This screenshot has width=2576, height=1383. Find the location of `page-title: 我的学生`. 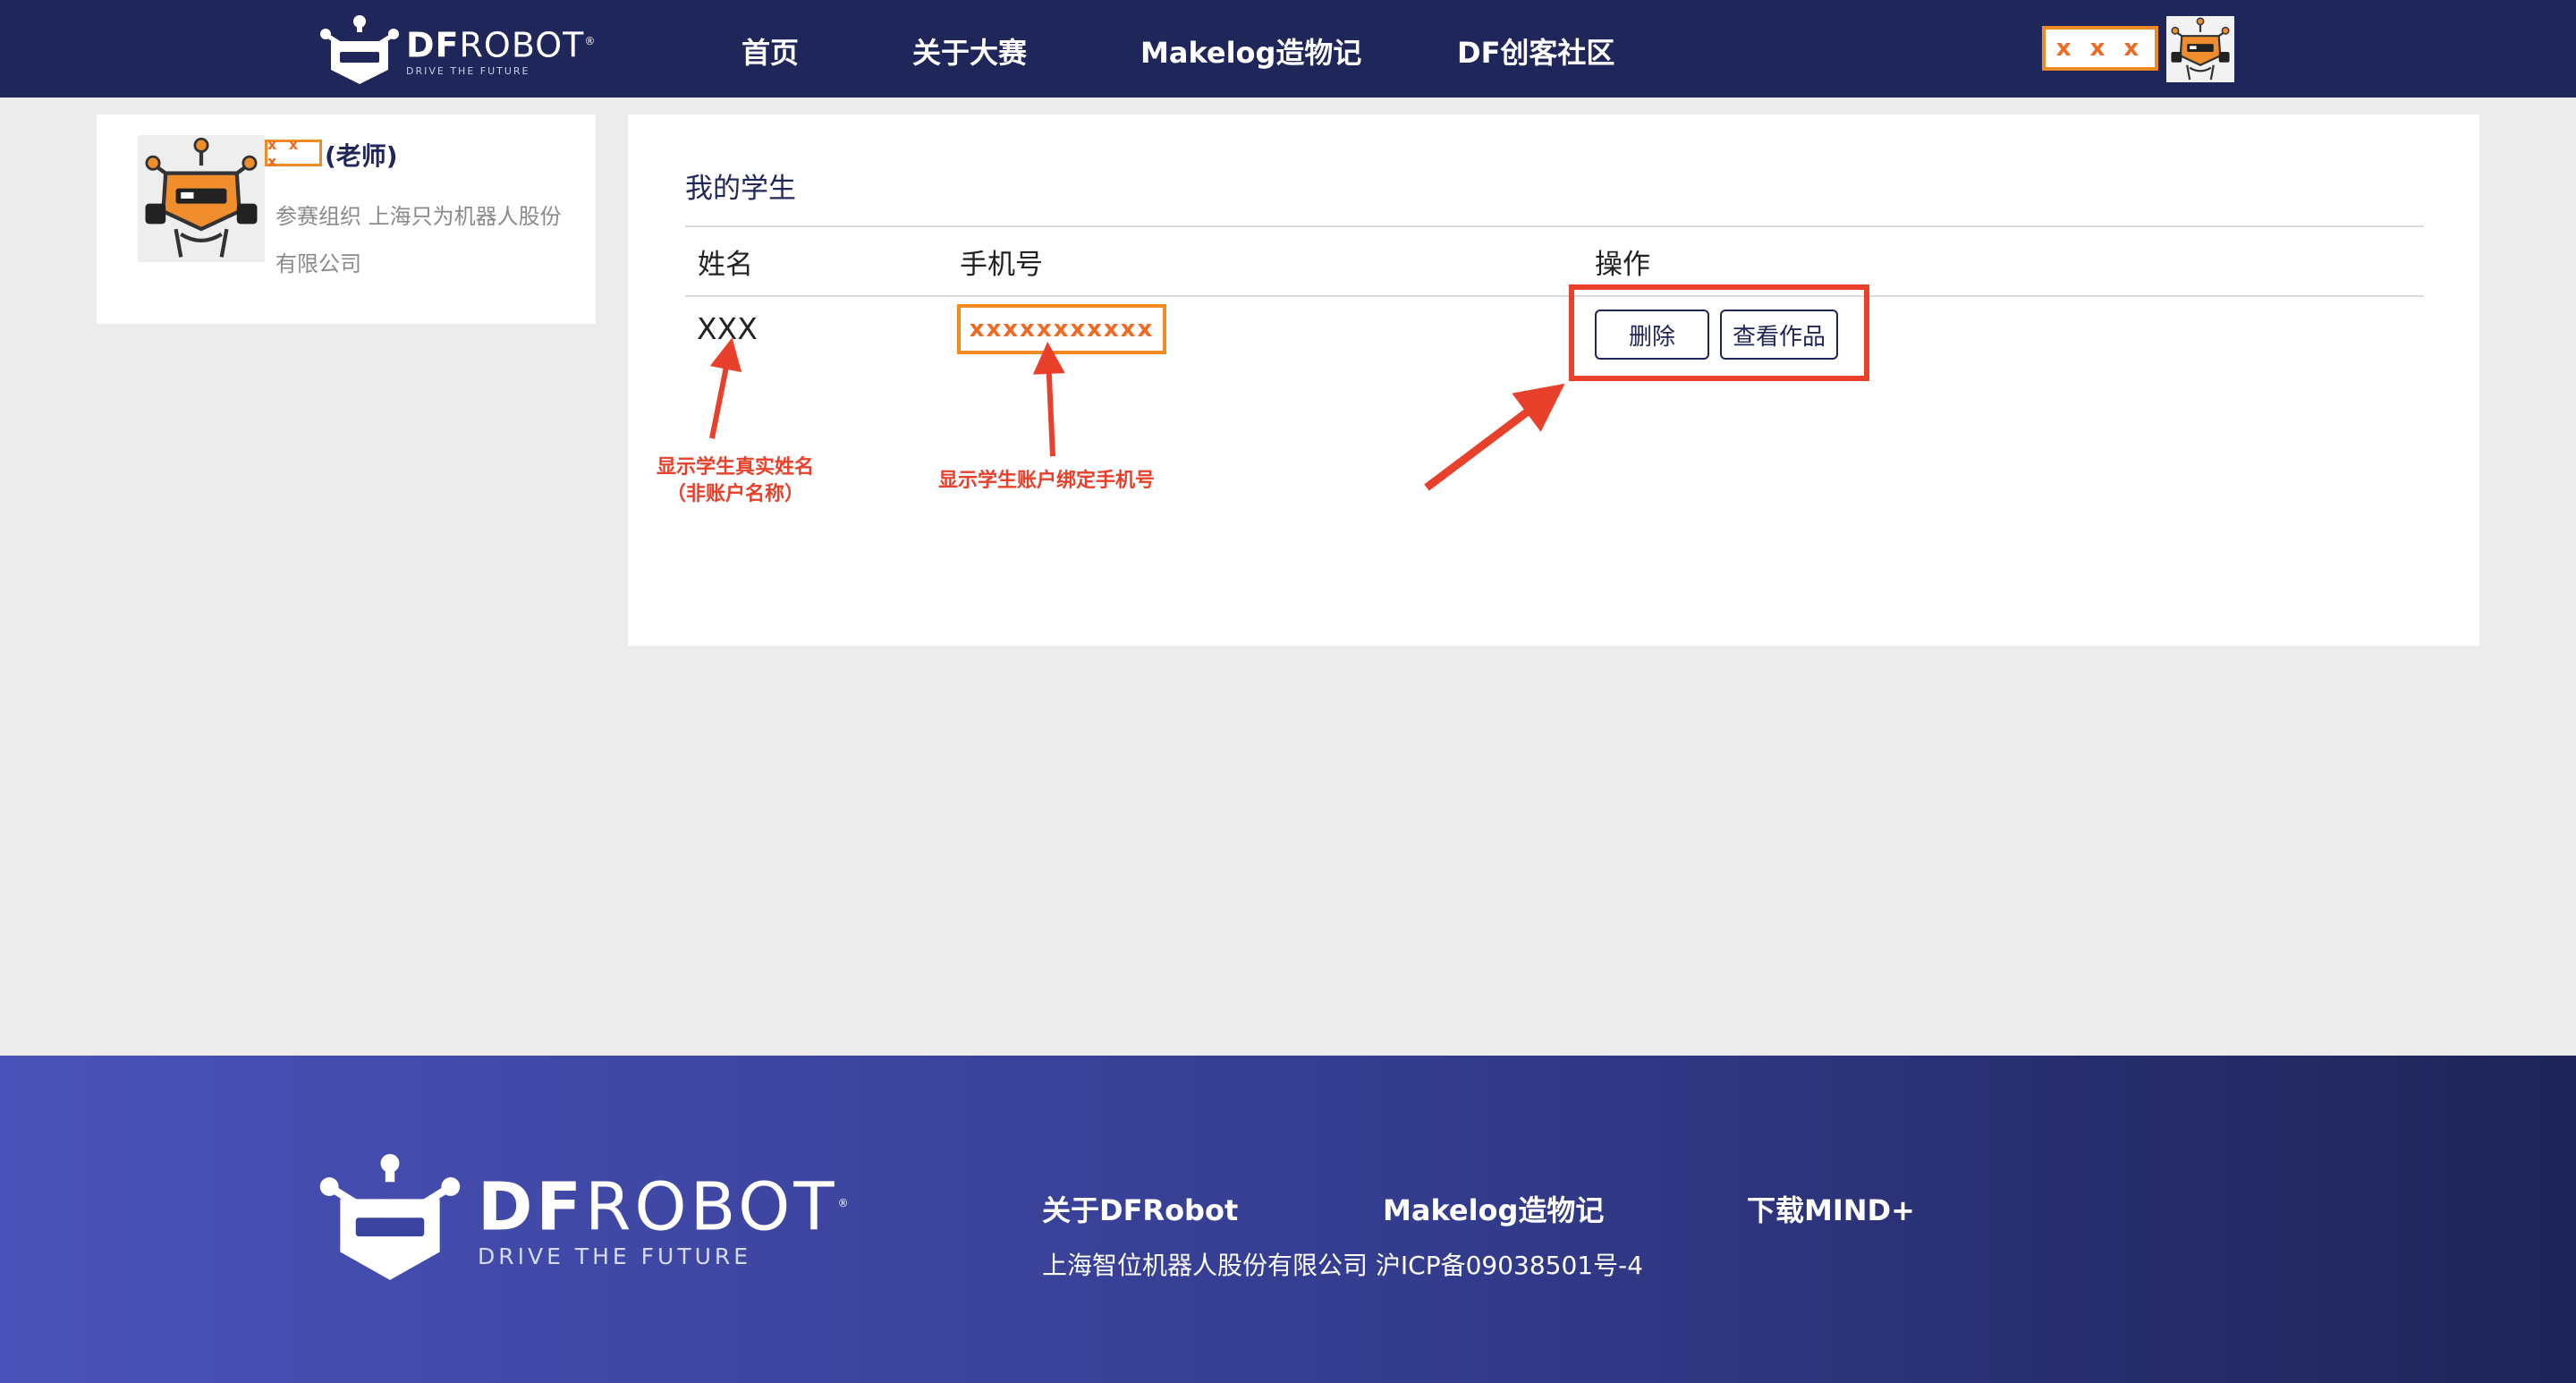

page-title: 我的学生 is located at coordinates (740, 189).